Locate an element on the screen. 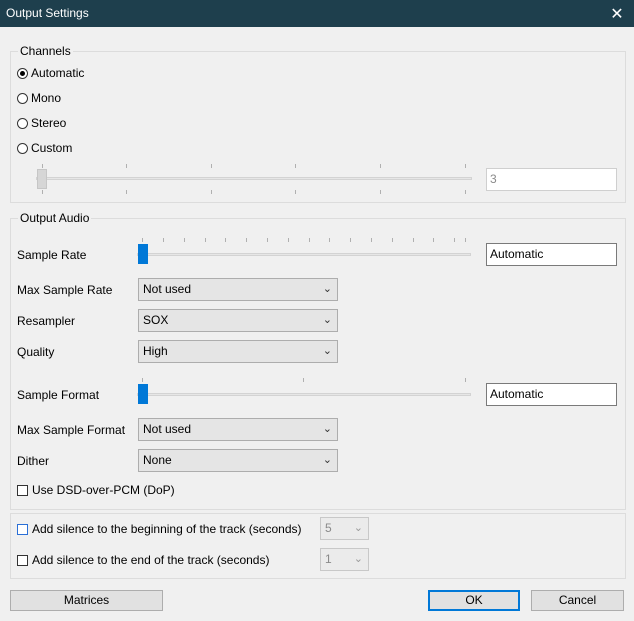 The height and width of the screenshot is (621, 634). custom-channels-field: 3 is located at coordinates (551, 179).